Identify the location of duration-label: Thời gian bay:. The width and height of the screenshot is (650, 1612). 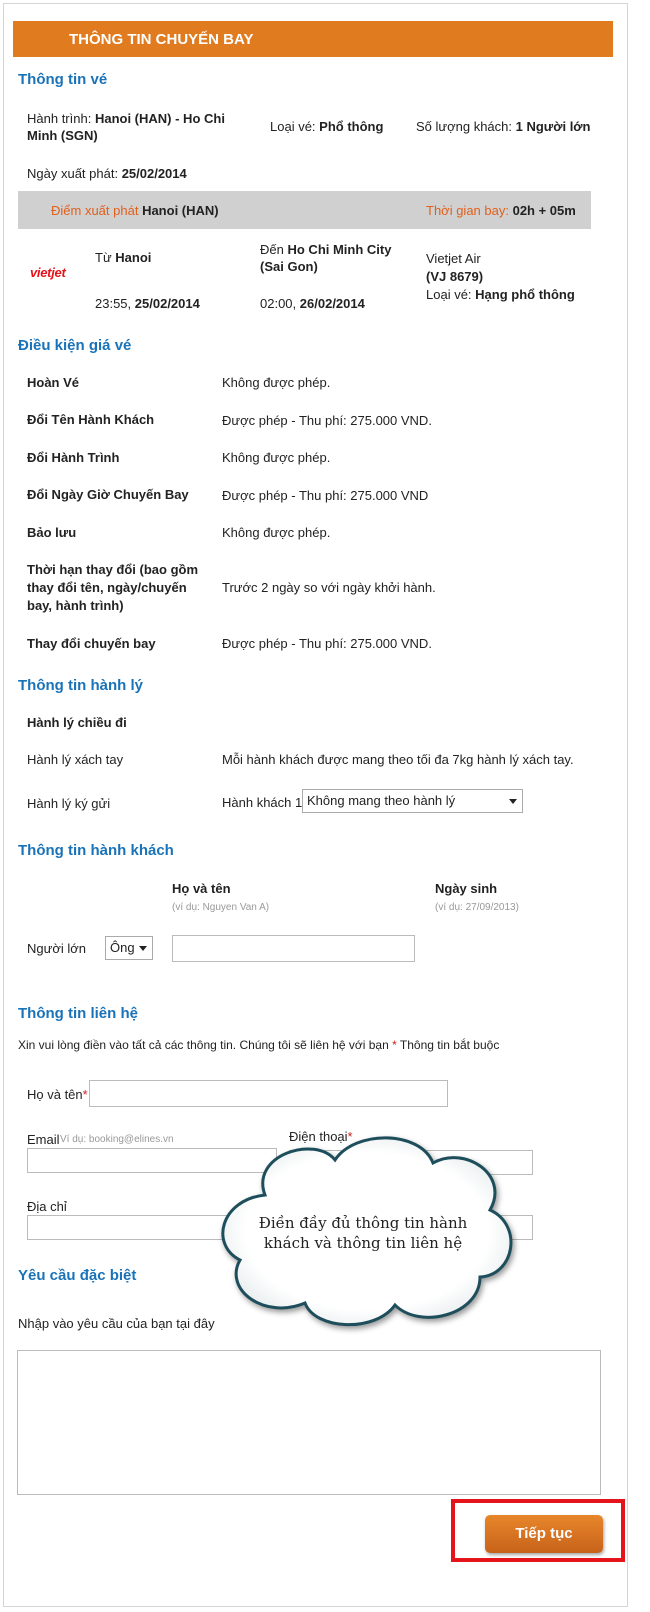
(467, 210).